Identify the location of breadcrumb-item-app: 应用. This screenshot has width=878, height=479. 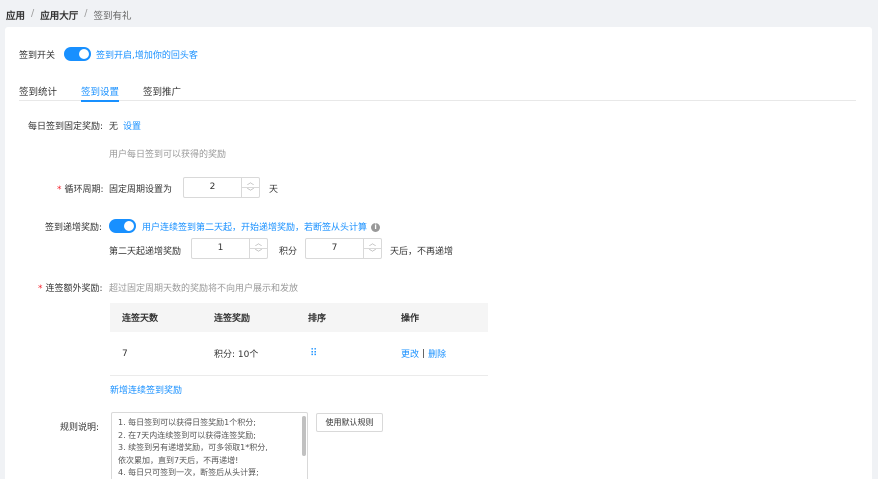
(15, 15).